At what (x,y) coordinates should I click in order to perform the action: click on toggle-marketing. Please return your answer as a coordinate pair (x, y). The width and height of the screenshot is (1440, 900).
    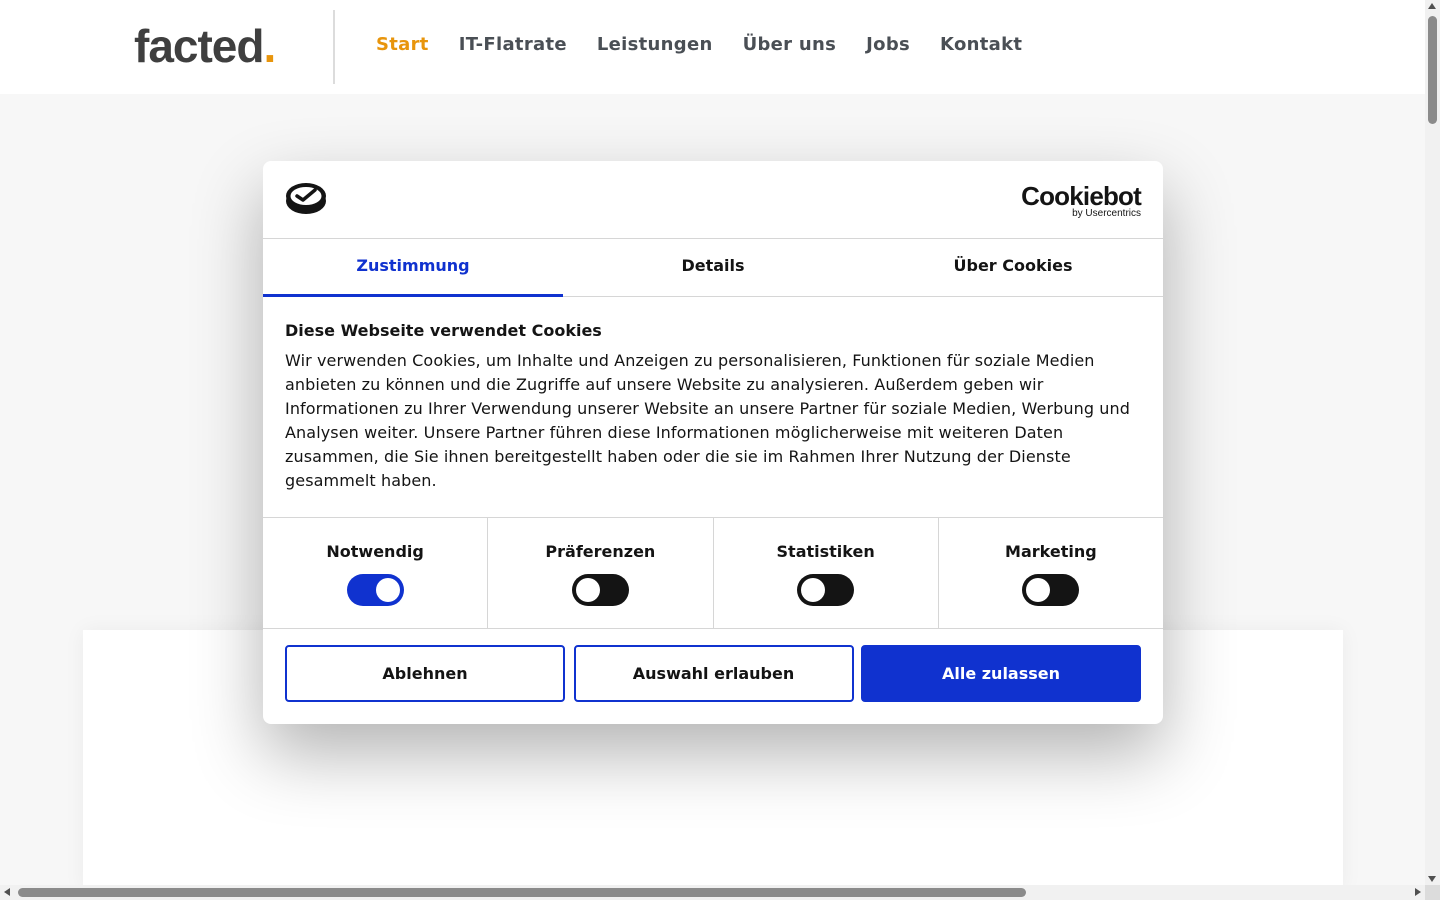
    Looking at the image, I should click on (1051, 590).